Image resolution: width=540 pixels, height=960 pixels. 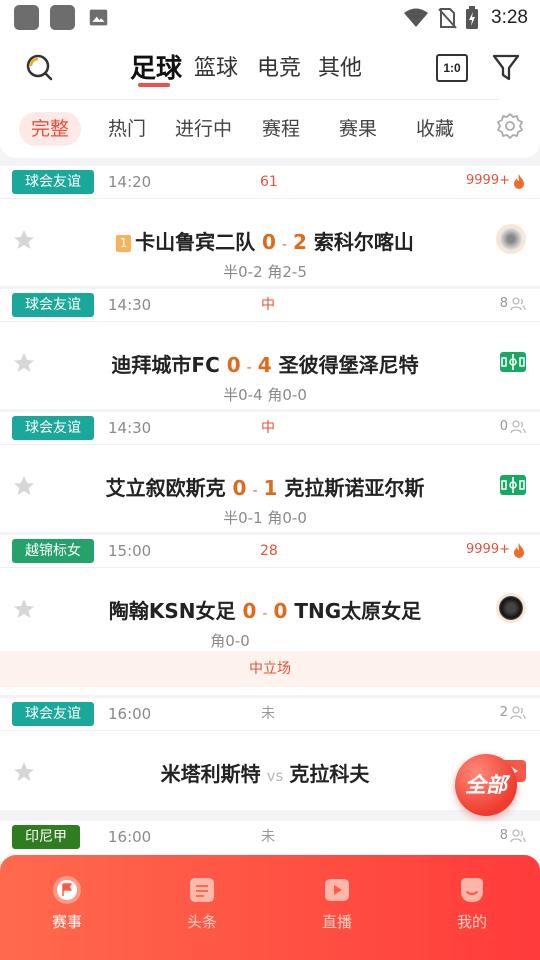 I want to click on no-sim-icon, so click(x=447, y=18).